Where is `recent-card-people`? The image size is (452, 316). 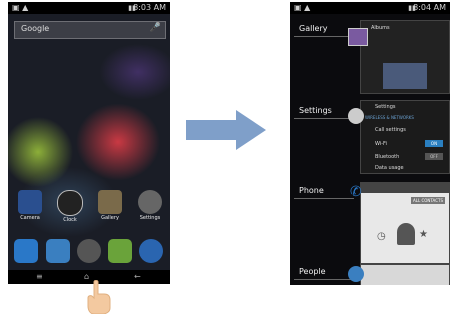 recent-card-people is located at coordinates (405, 274).